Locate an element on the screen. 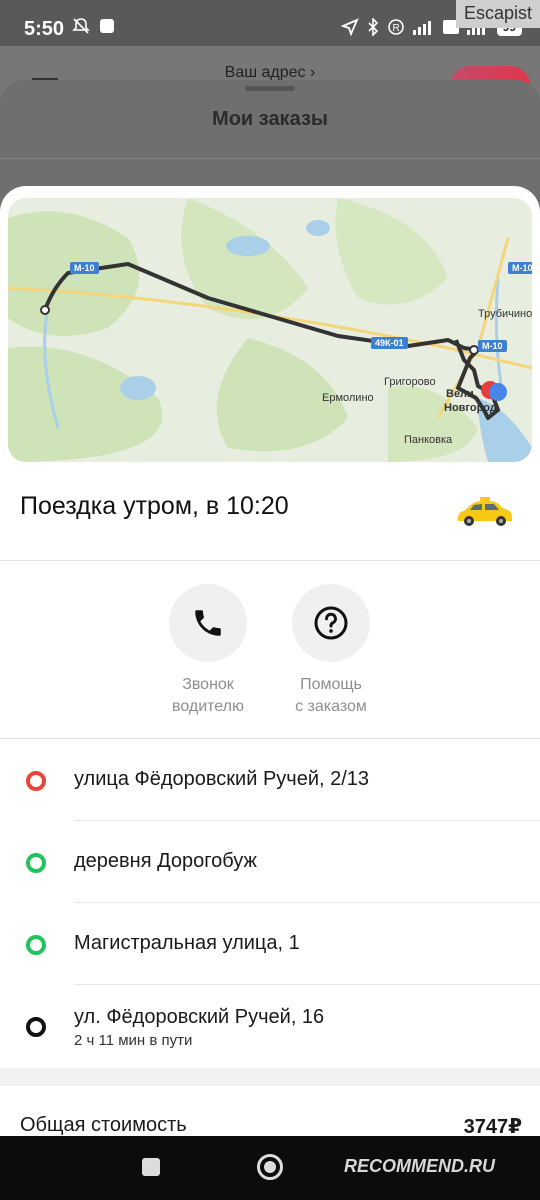  system-nav-bar: RECOMMEND.RU is located at coordinates (270, 1168).